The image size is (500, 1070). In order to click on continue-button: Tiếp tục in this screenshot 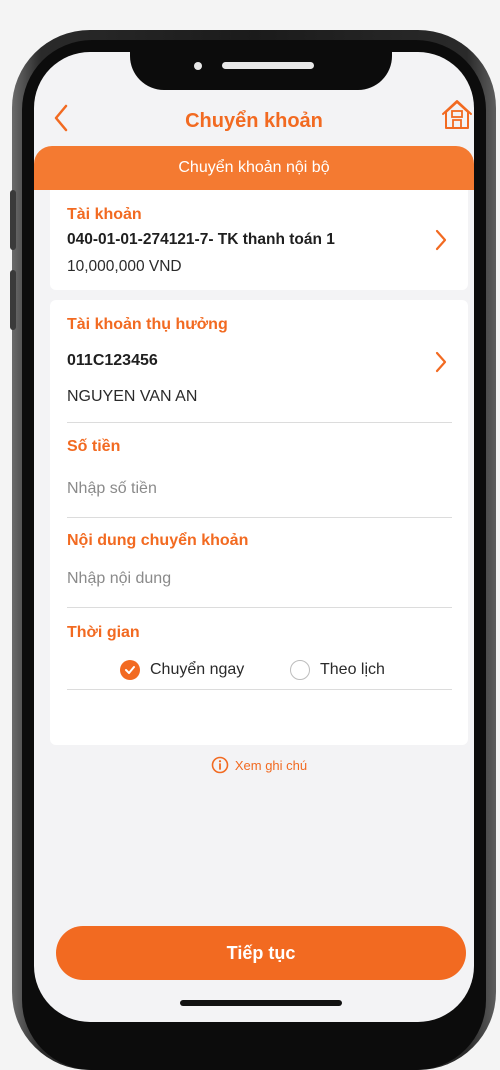, I will do `click(261, 953)`.